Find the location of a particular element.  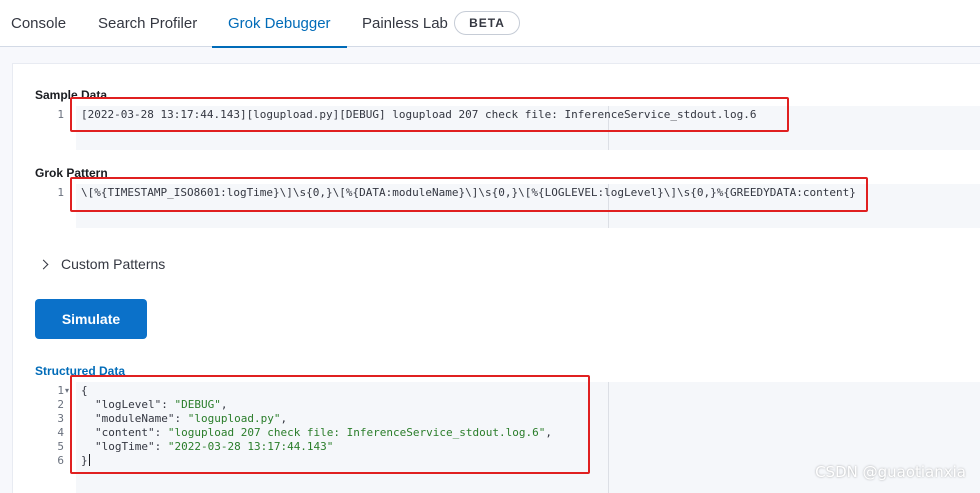

json-field-line: "logTime": "2022-03-28 13:17:44.143" is located at coordinates (214, 446).